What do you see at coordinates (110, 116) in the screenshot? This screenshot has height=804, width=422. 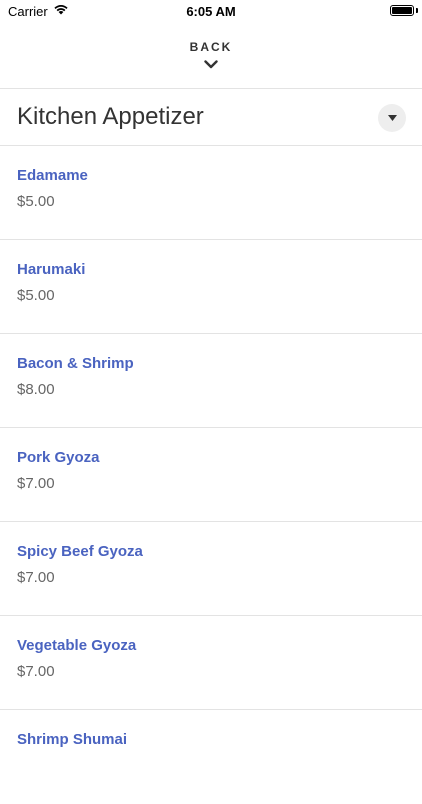 I see `category-title: Kitchen Appetizer` at bounding box center [110, 116].